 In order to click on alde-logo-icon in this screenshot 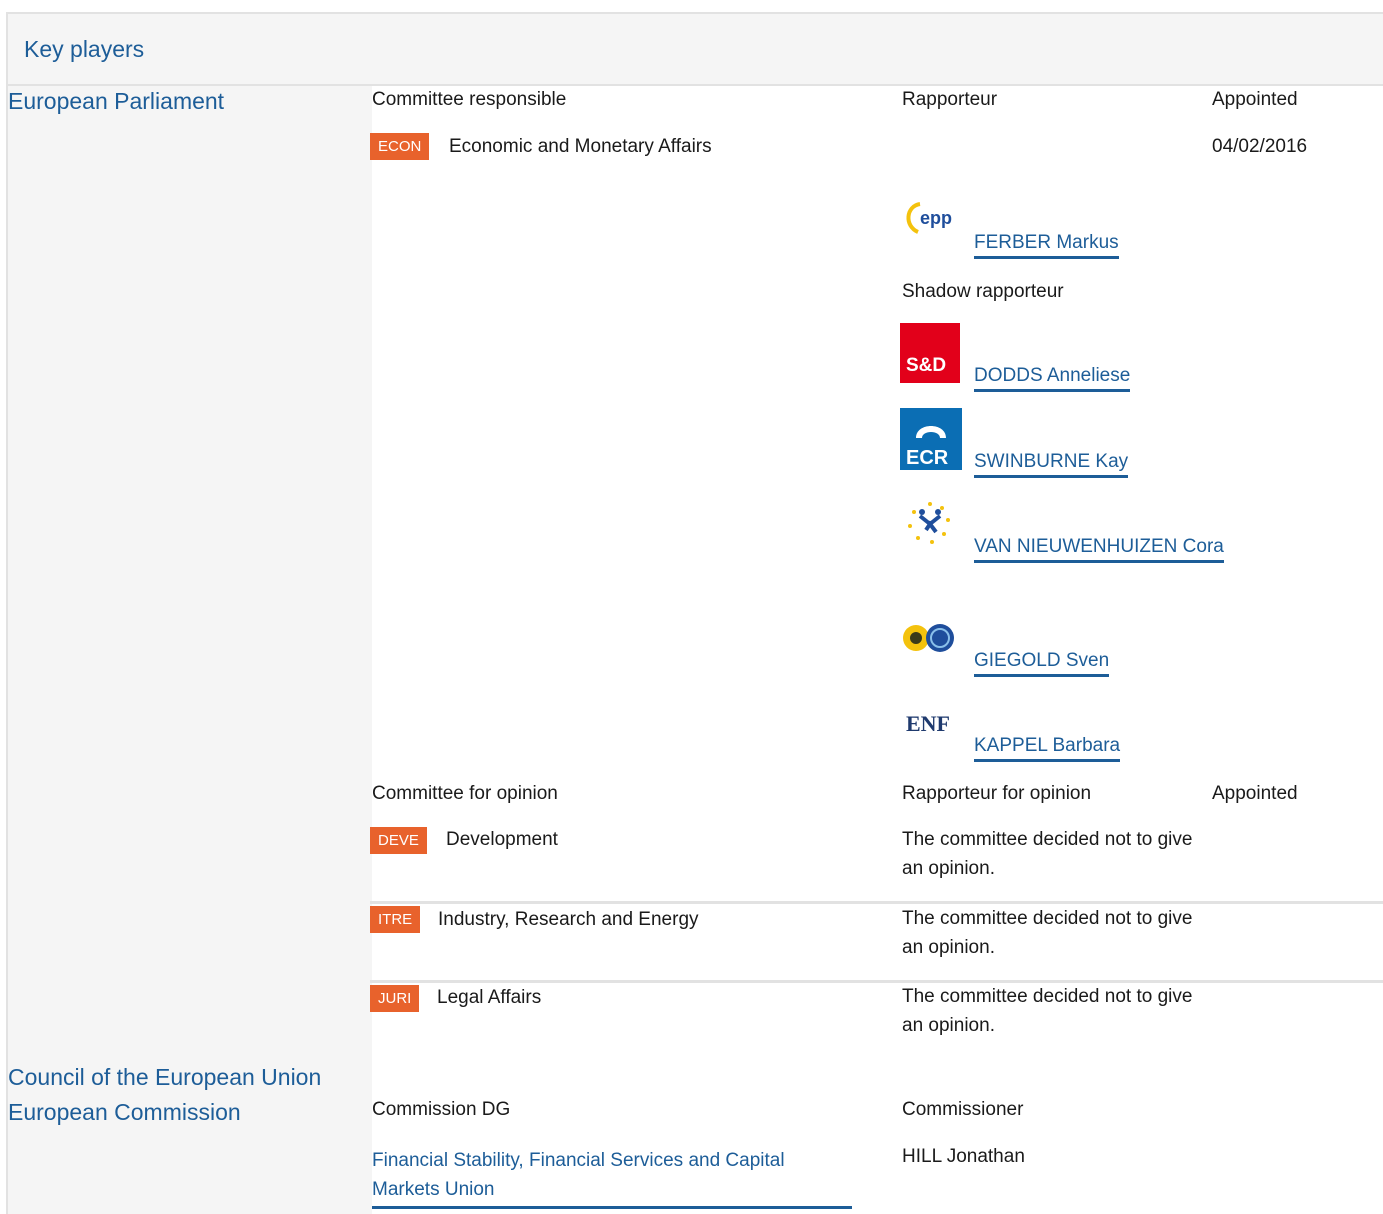, I will do `click(931, 525)`.